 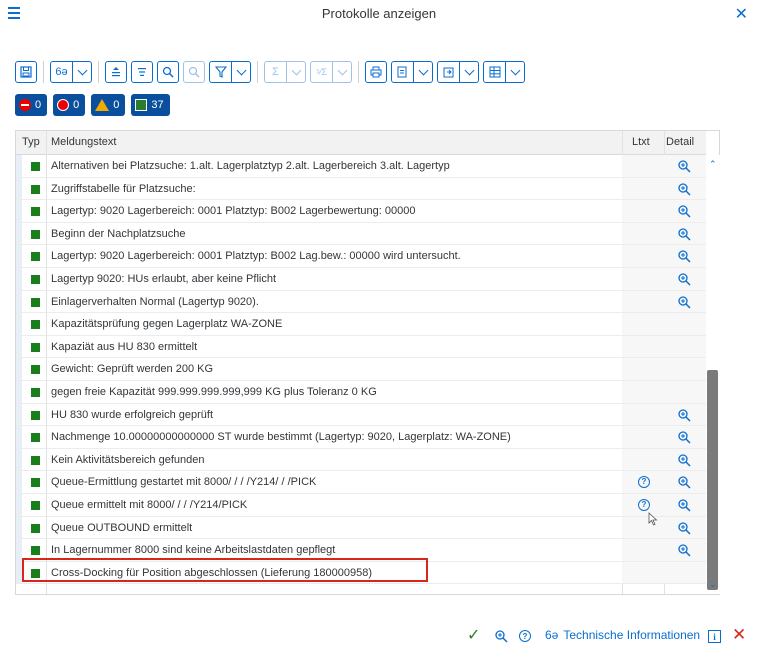 I want to click on table-row: Gewicht: Geprüft werden 200 KG, so click(x=361, y=369).